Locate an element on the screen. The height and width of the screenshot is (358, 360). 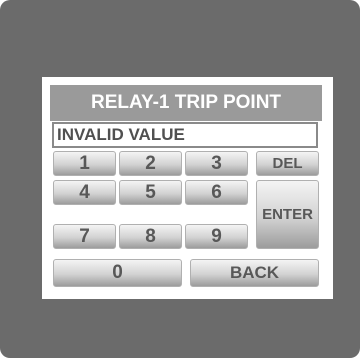
key-6: 6 is located at coordinates (216, 192).